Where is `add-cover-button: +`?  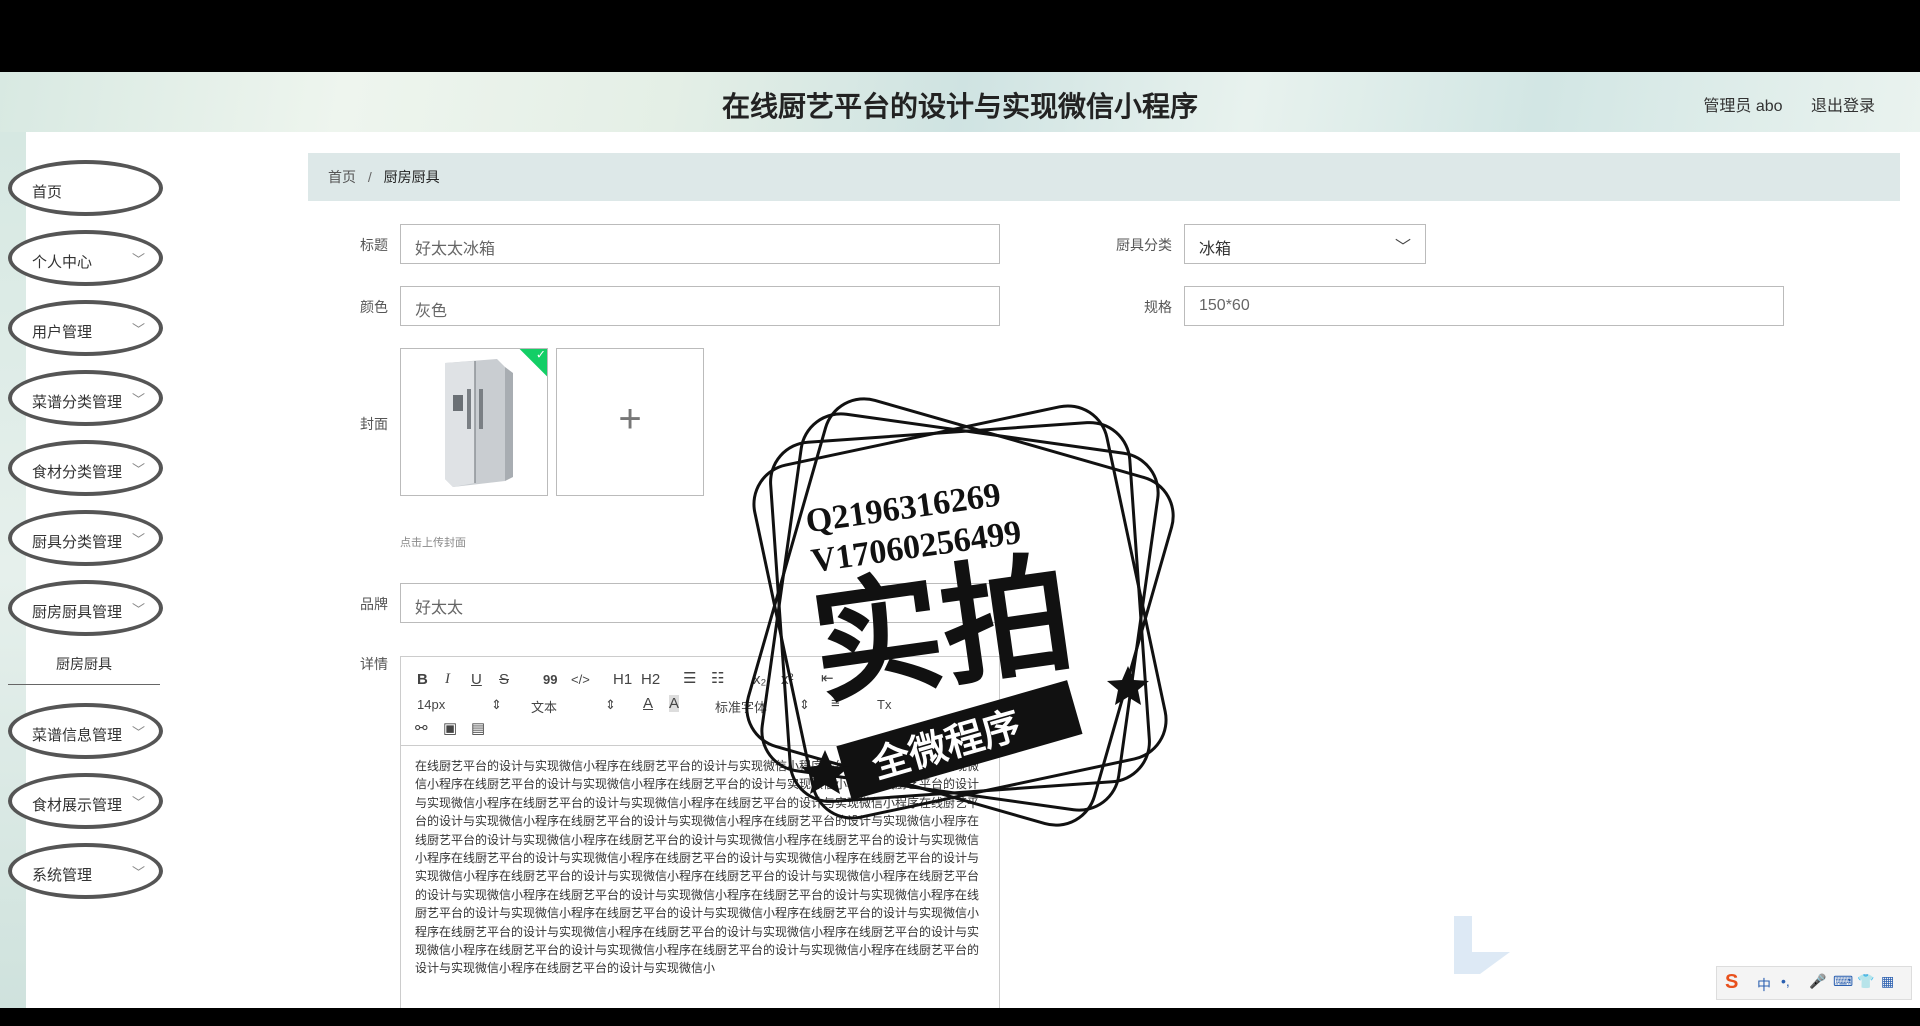 add-cover-button: + is located at coordinates (630, 422).